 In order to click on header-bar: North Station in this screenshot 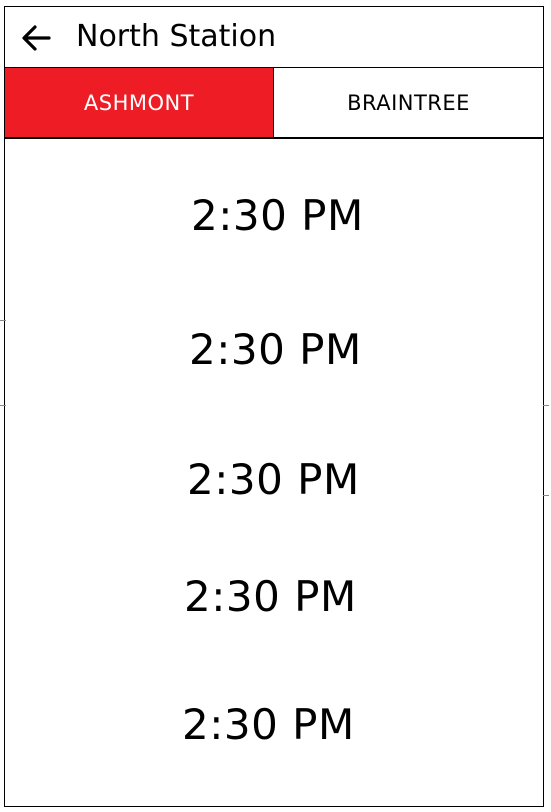, I will do `click(274, 37)`.